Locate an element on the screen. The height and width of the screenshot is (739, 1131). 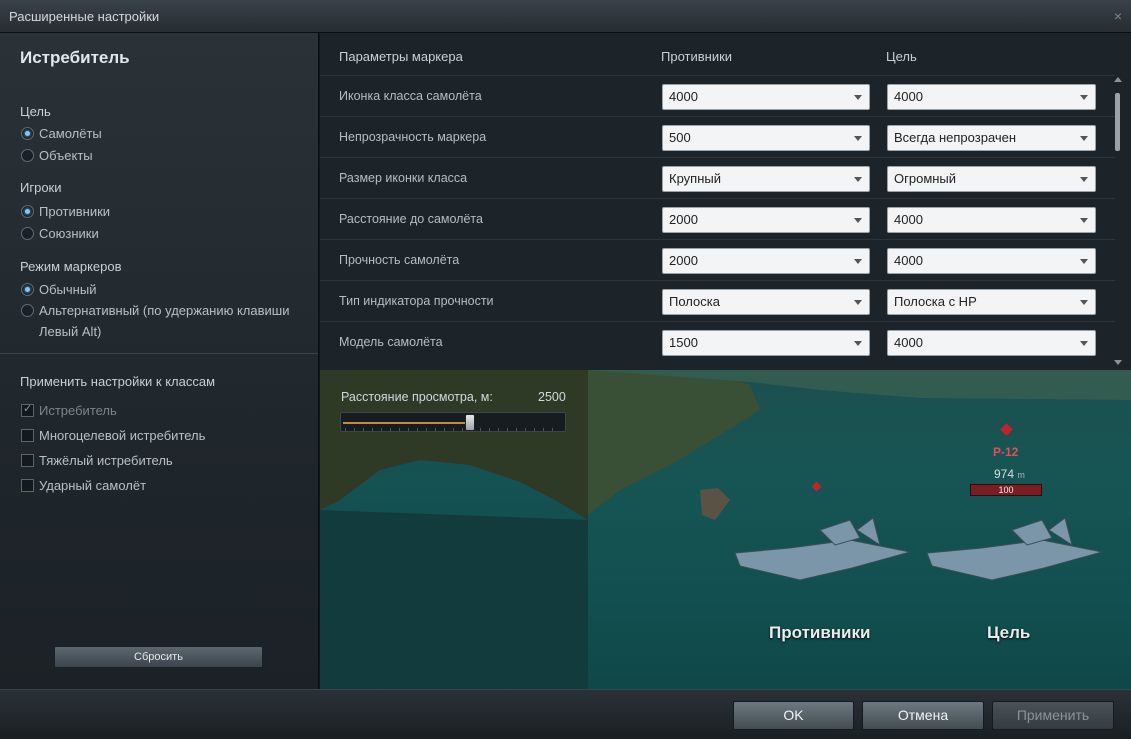
reset-button: Сбросить is located at coordinates (158, 657).